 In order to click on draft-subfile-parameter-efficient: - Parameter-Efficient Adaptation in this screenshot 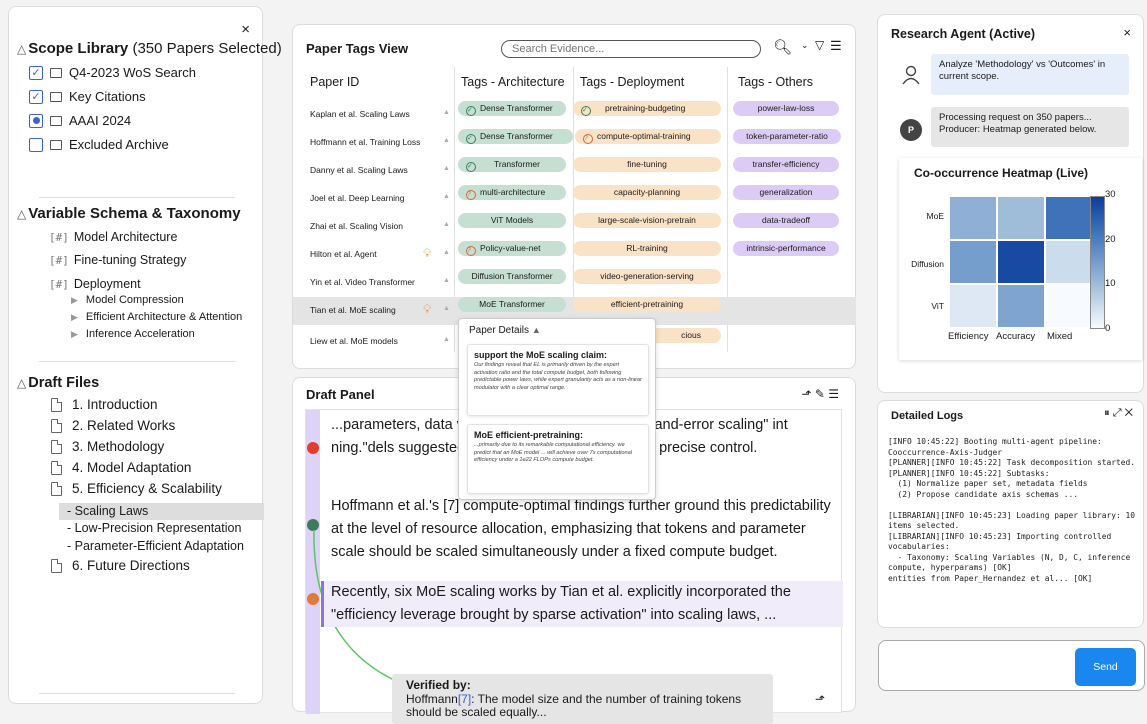, I will do `click(155, 546)`.